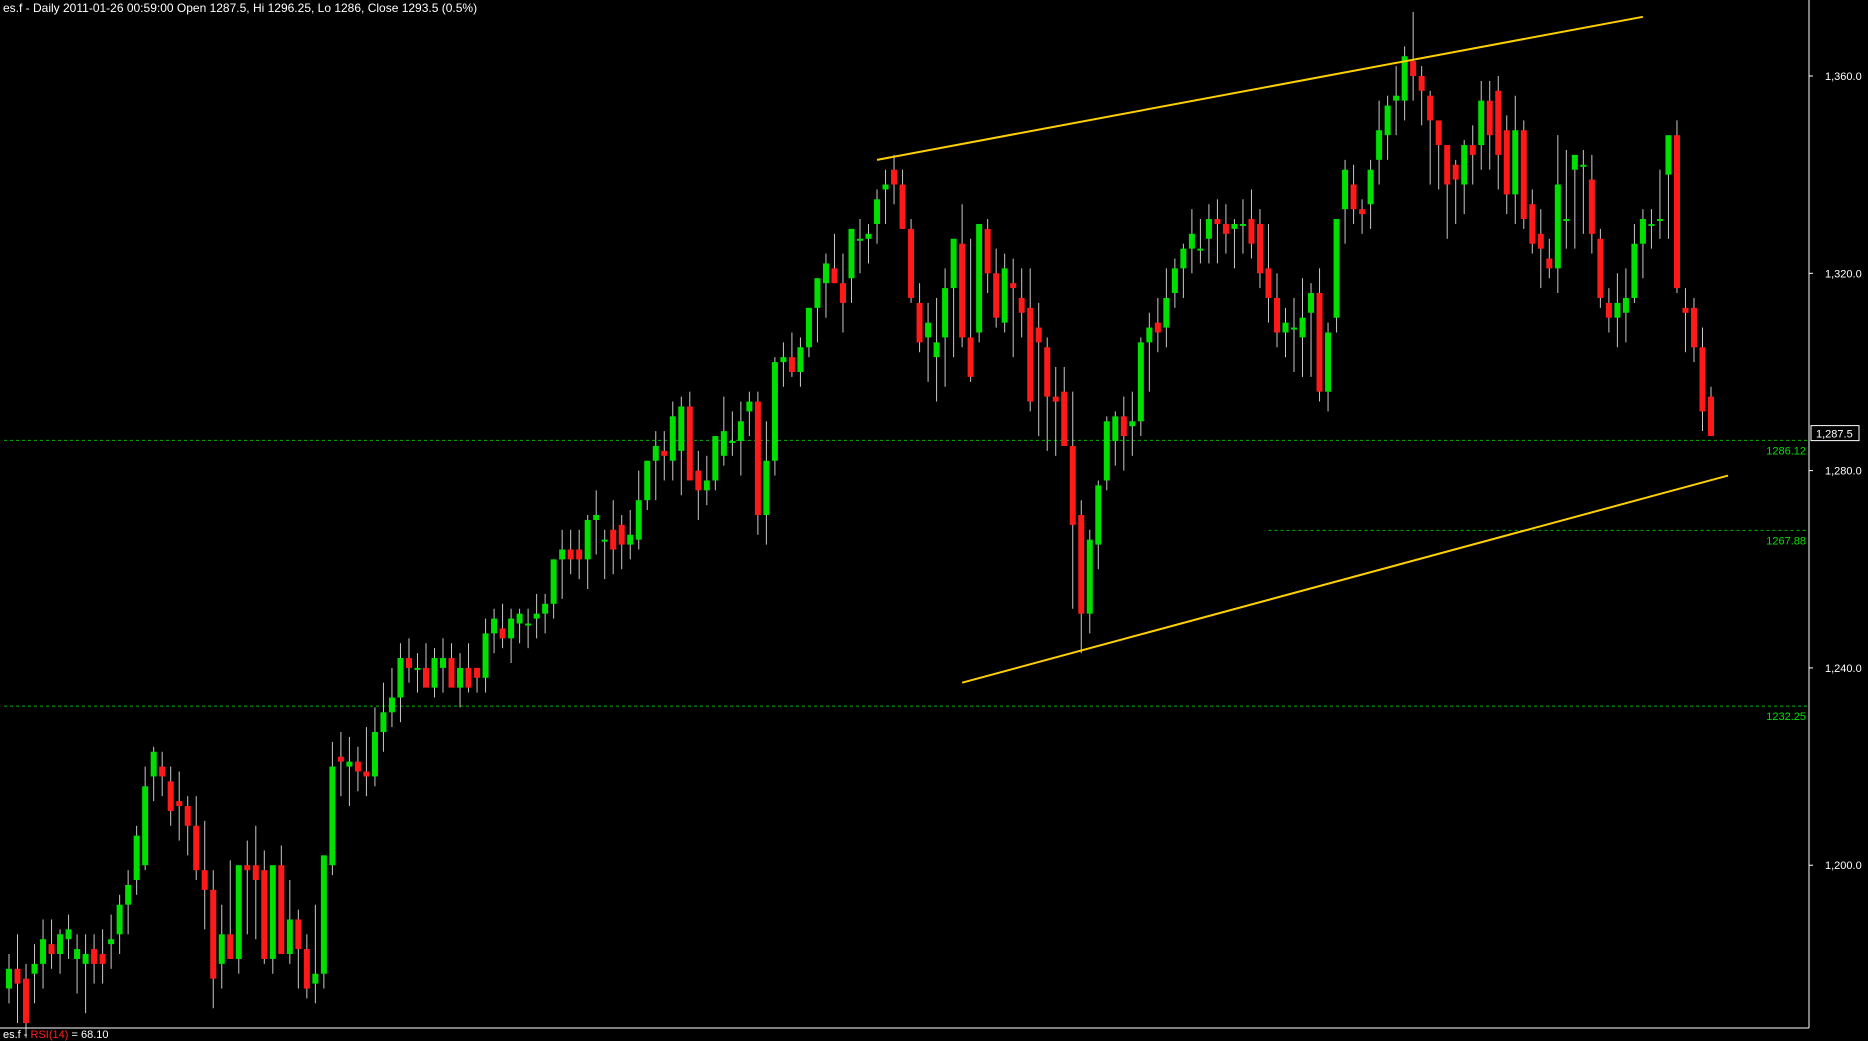  I want to click on axis-tick-label: 1,360.0, so click(1843, 77).